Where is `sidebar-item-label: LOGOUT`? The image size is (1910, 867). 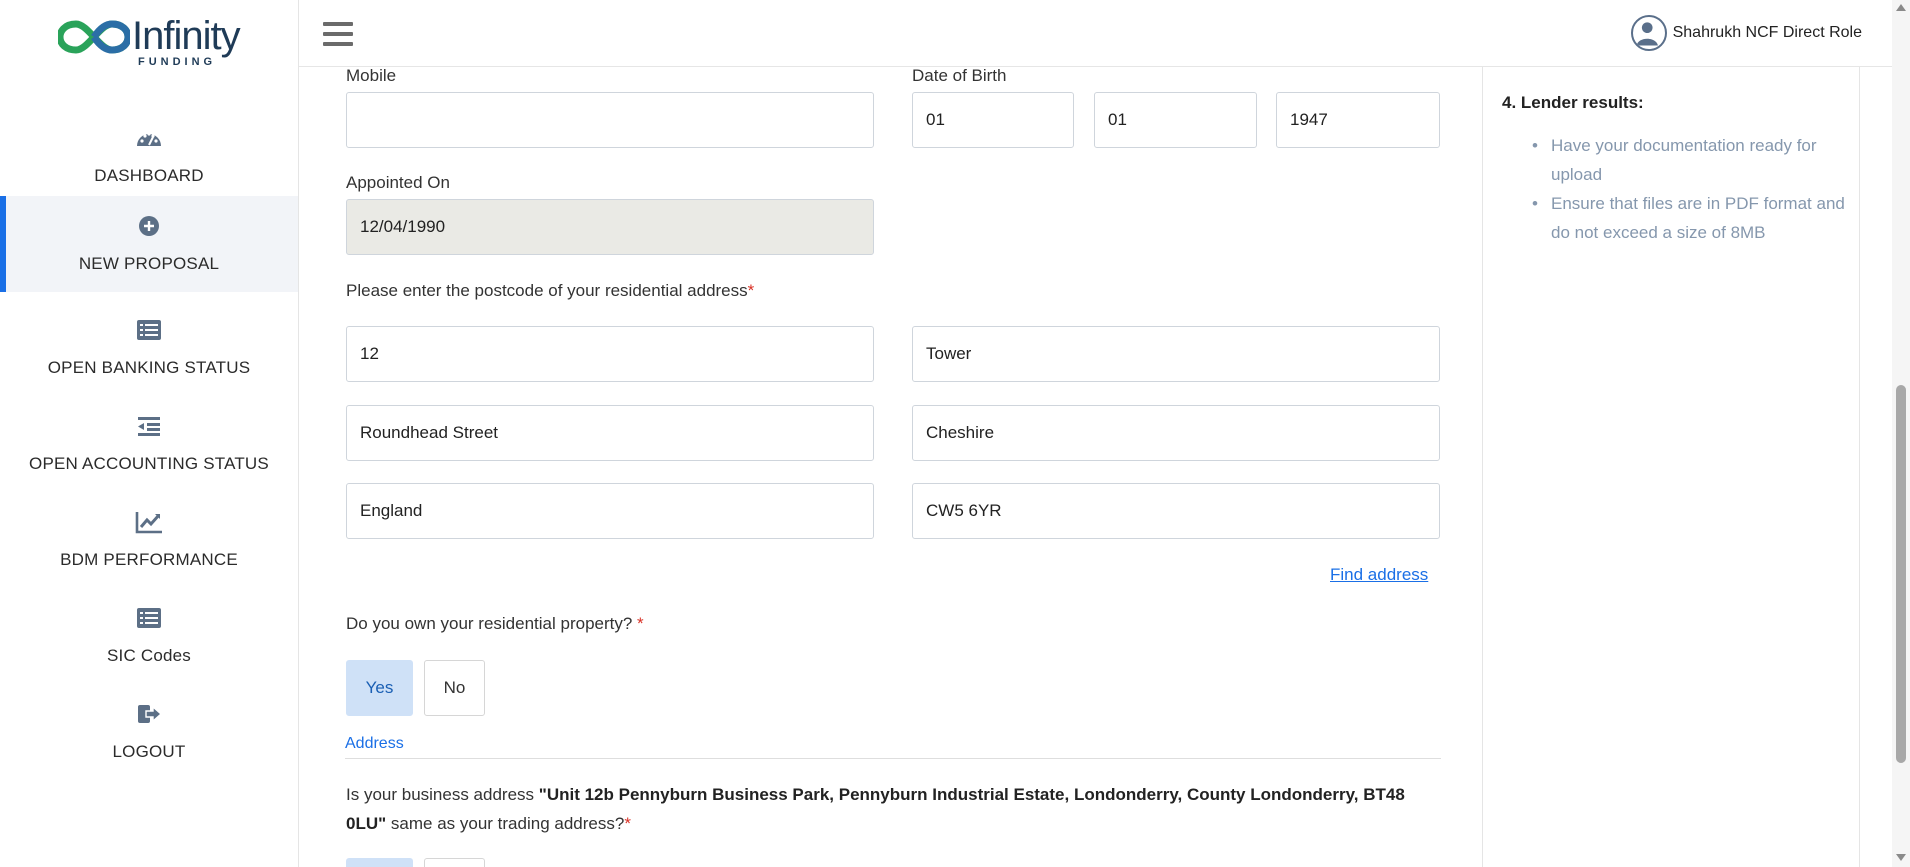
sidebar-item-label: LOGOUT is located at coordinates (149, 751).